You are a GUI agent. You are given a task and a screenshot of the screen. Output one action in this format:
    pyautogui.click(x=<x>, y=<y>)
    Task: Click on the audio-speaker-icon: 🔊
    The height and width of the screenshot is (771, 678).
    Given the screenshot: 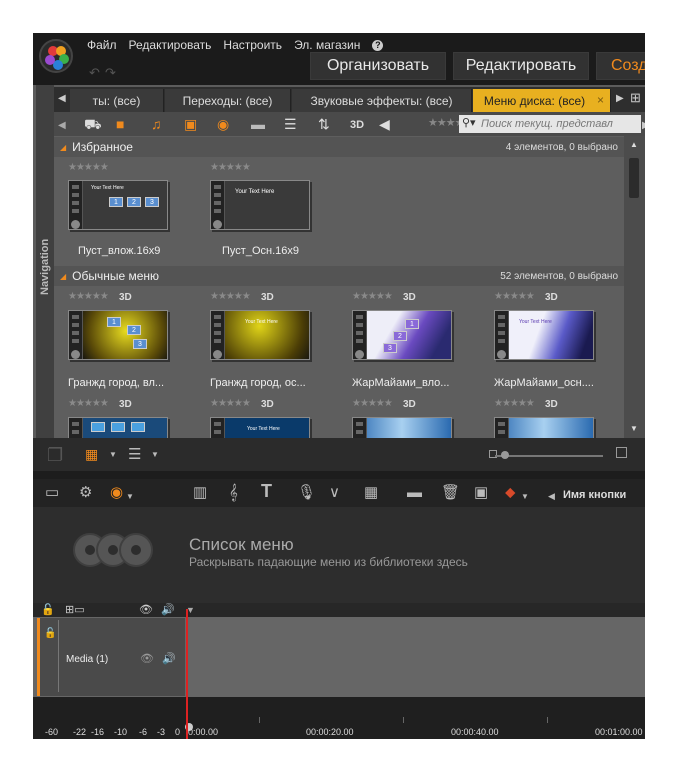 What is the action you would take?
    pyautogui.click(x=168, y=609)
    